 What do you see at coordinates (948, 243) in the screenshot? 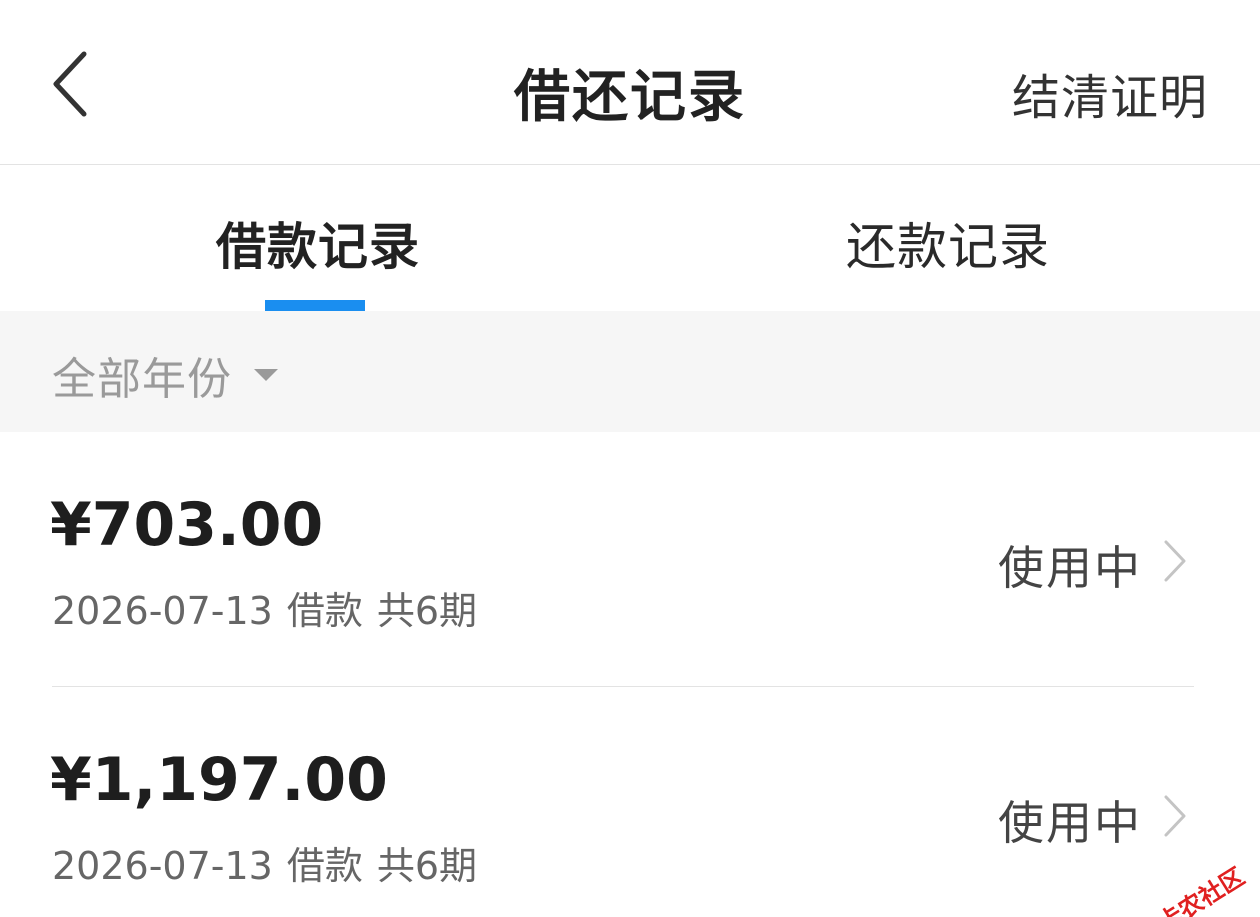
I see `tab-repay-records: 还款记录` at bounding box center [948, 243].